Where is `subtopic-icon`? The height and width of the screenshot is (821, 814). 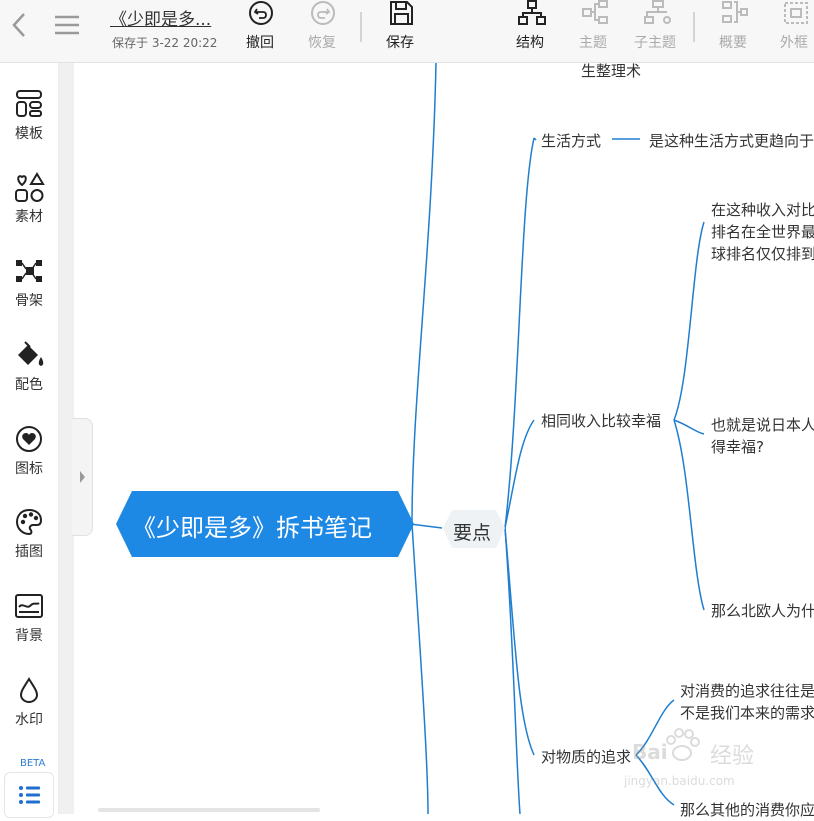 subtopic-icon is located at coordinates (657, 12).